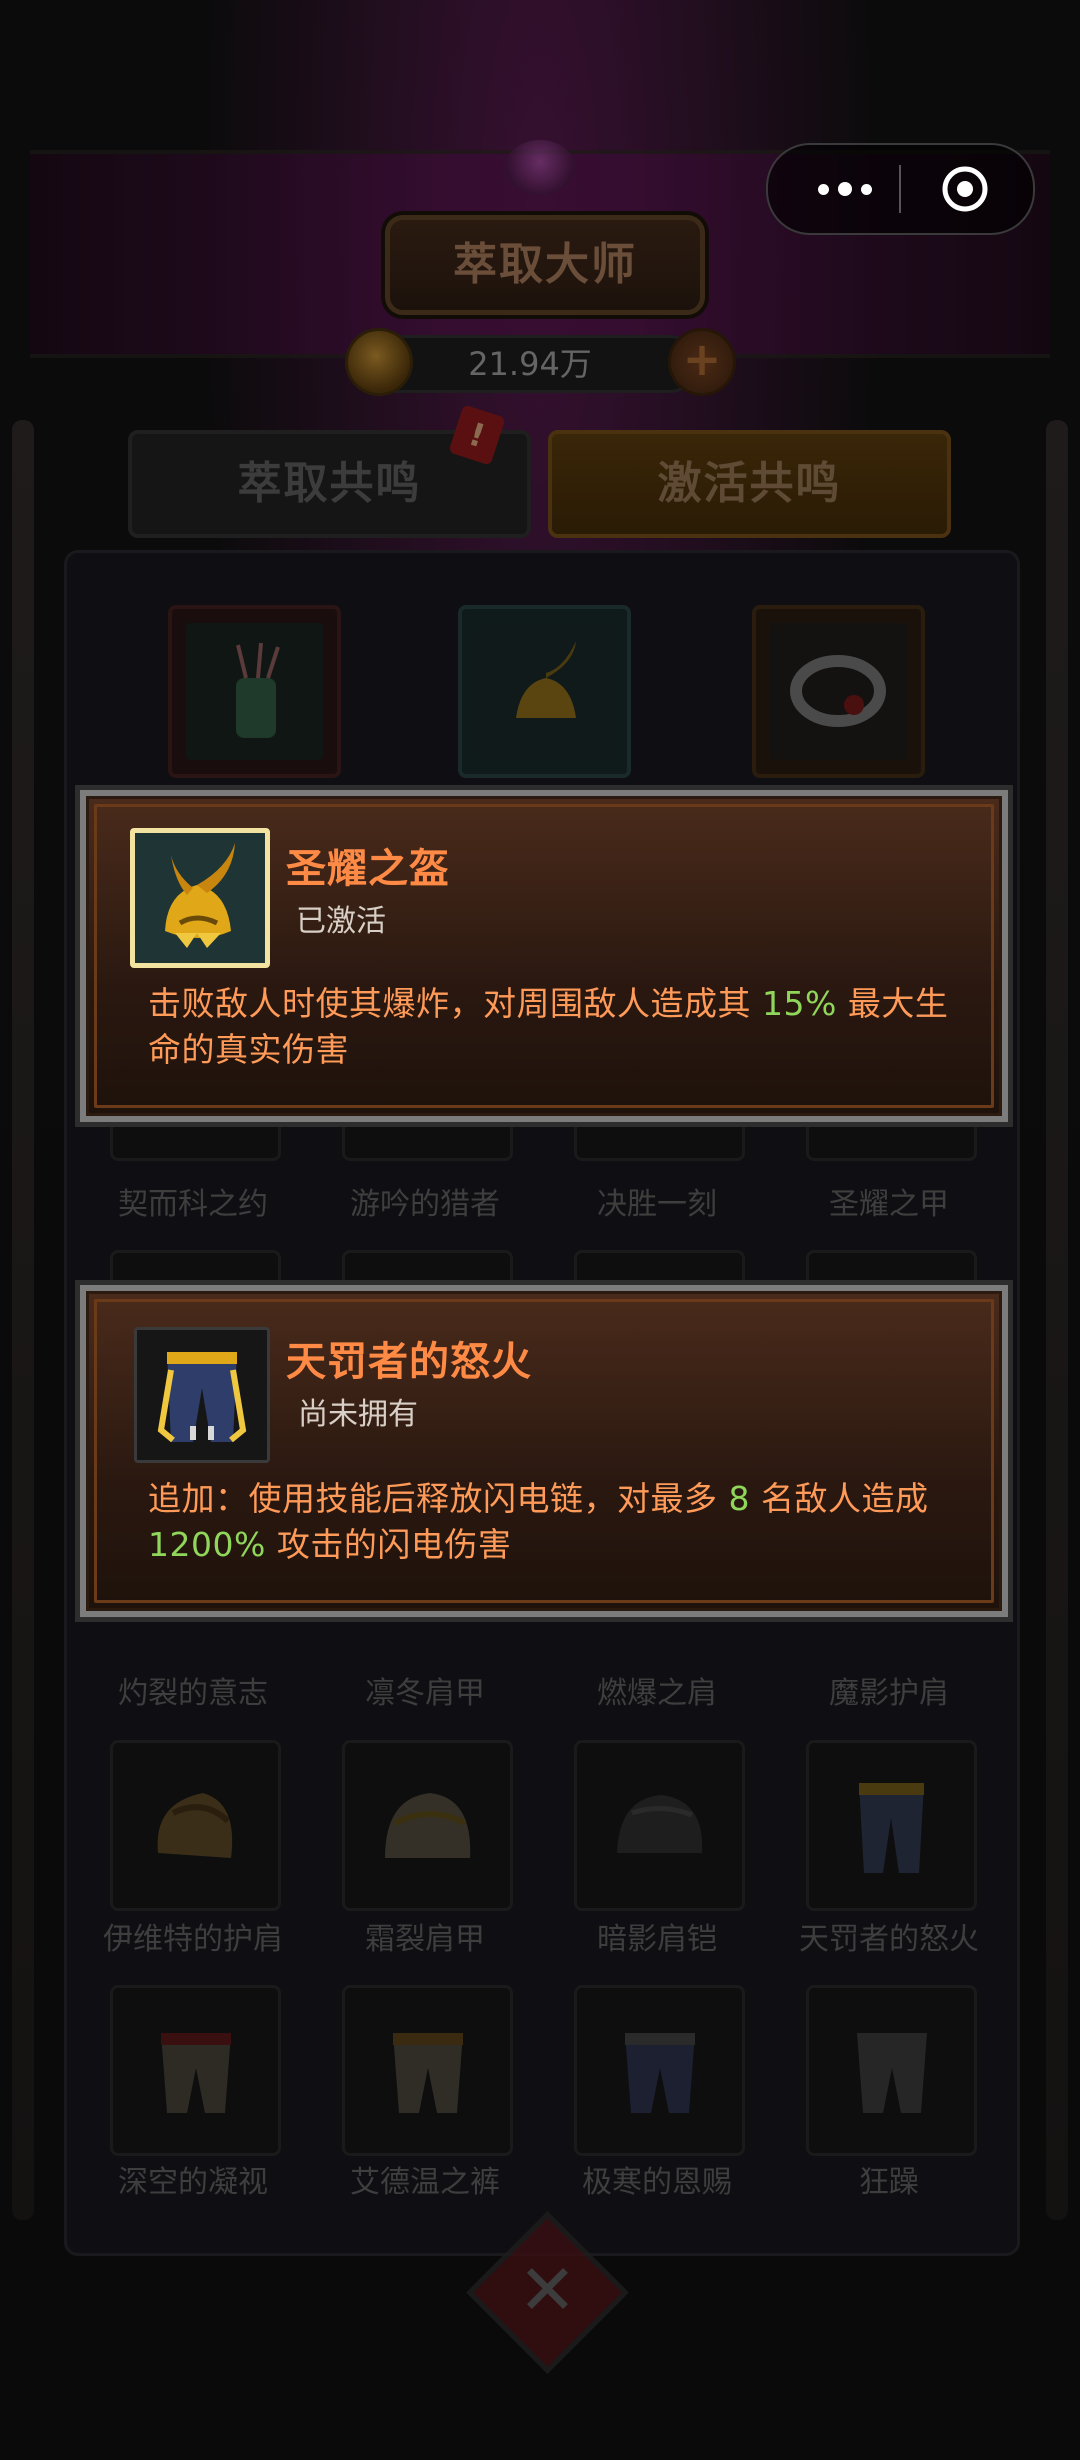 The height and width of the screenshot is (2460, 1080). I want to click on item-label: 天罚者的怒火, so click(889, 1939).